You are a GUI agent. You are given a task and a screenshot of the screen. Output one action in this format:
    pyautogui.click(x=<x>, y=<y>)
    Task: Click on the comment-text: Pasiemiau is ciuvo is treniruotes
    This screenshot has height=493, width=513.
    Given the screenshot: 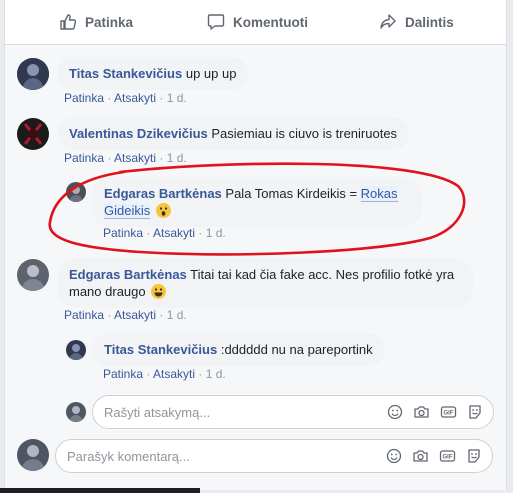 What is the action you would take?
    pyautogui.click(x=304, y=133)
    